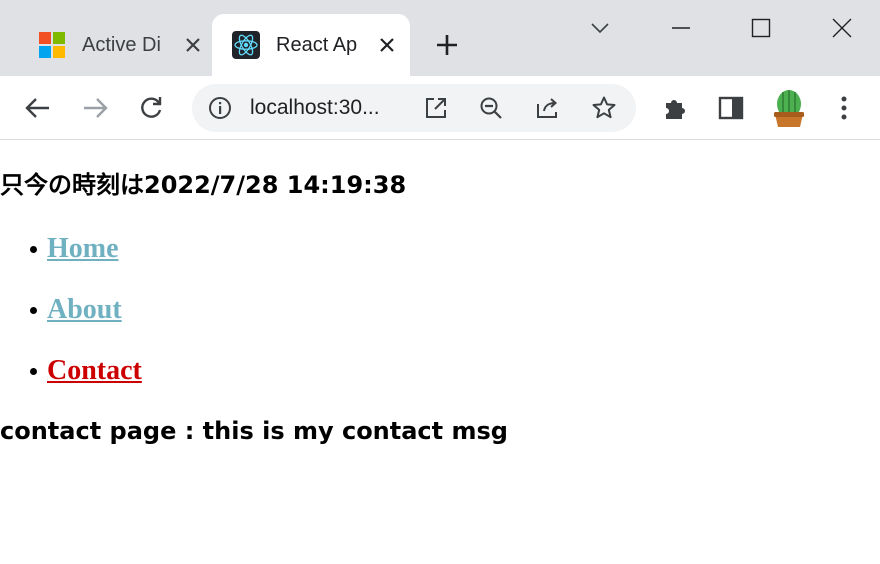 This screenshot has width=880, height=564. Describe the element at coordinates (761, 28) in the screenshot. I see `maximize-icon` at that location.